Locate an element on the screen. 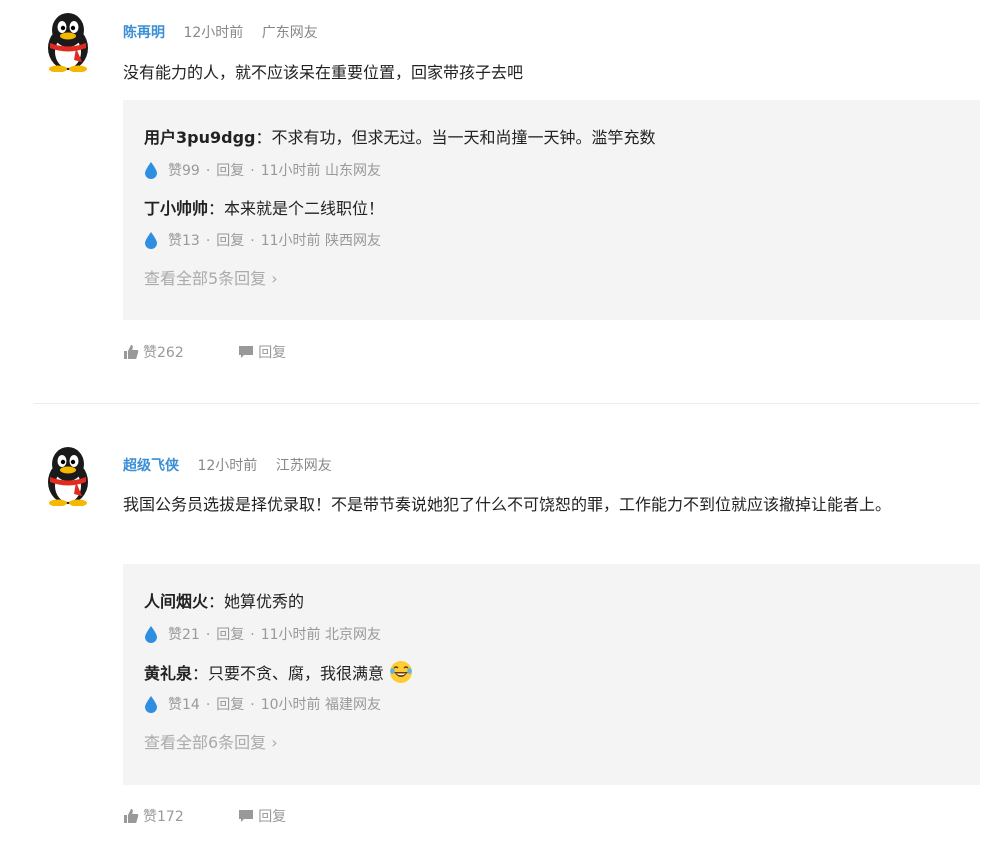 The width and height of the screenshot is (1000, 846). comment-location: 广东网友 is located at coordinates (289, 33).